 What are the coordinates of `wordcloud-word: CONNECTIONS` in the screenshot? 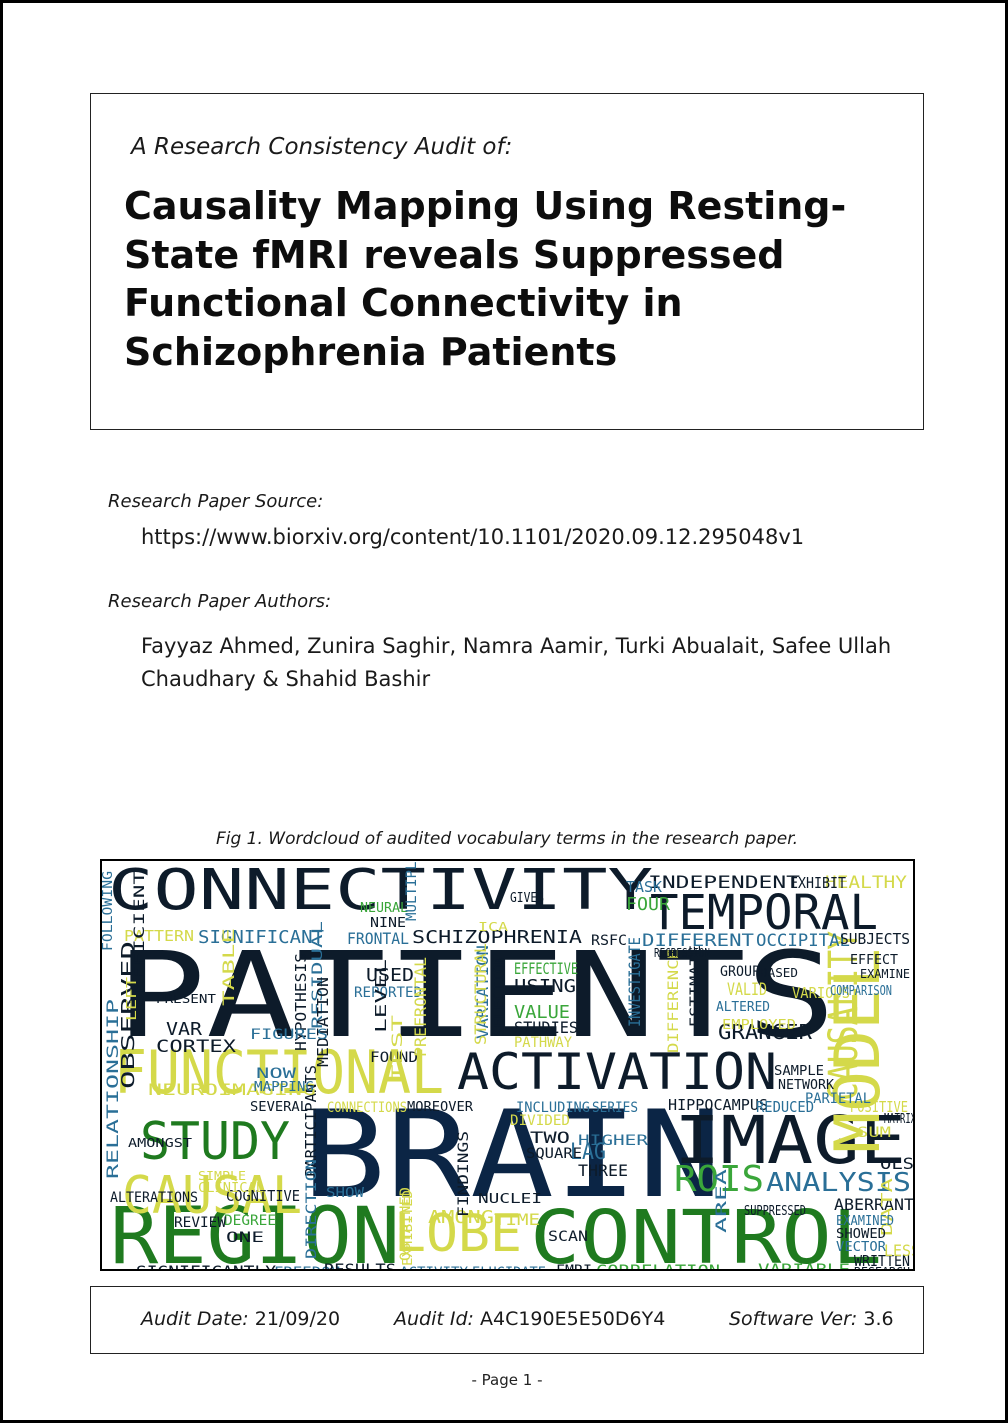 It's located at (367, 1108).